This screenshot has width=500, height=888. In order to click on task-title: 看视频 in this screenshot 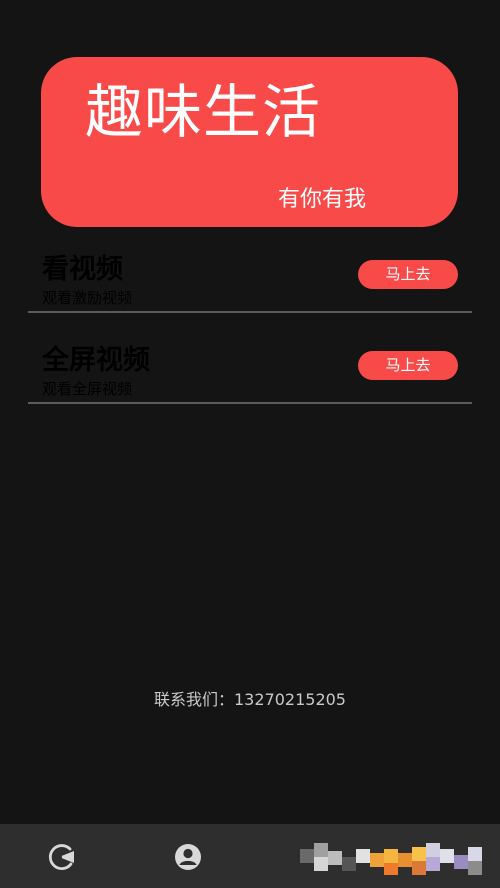, I will do `click(82, 269)`.